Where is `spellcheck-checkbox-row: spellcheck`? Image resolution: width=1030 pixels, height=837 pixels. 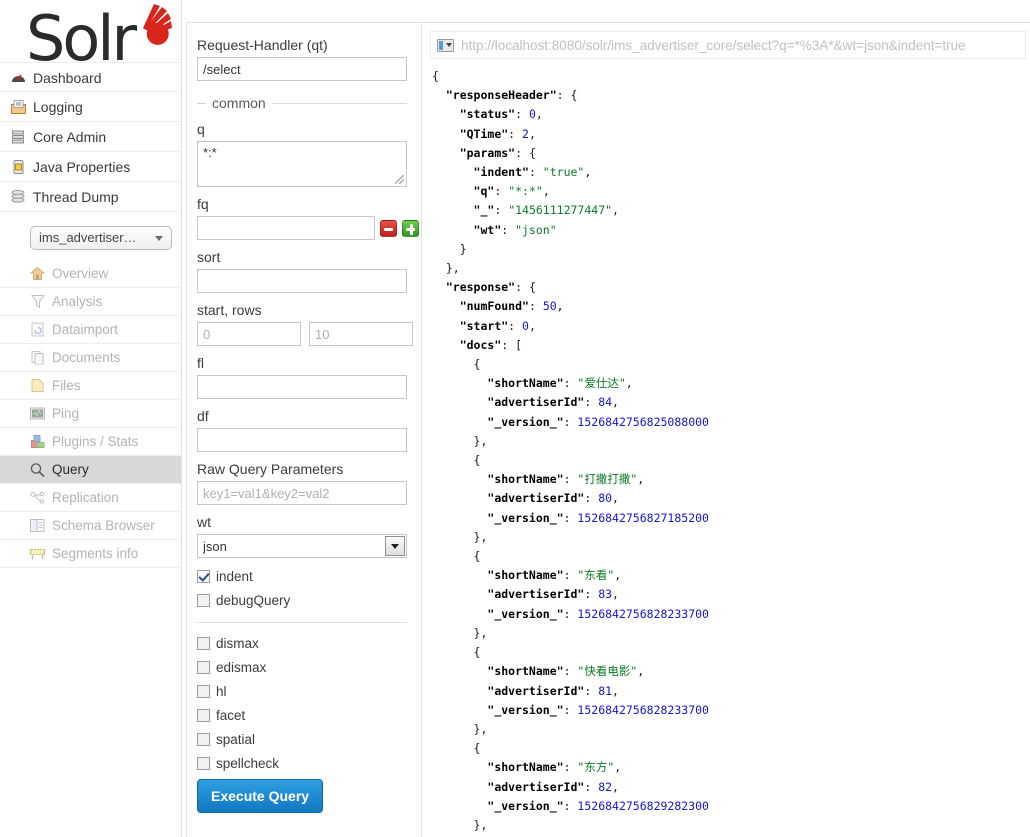 spellcheck-checkbox-row: spellcheck is located at coordinates (302, 763).